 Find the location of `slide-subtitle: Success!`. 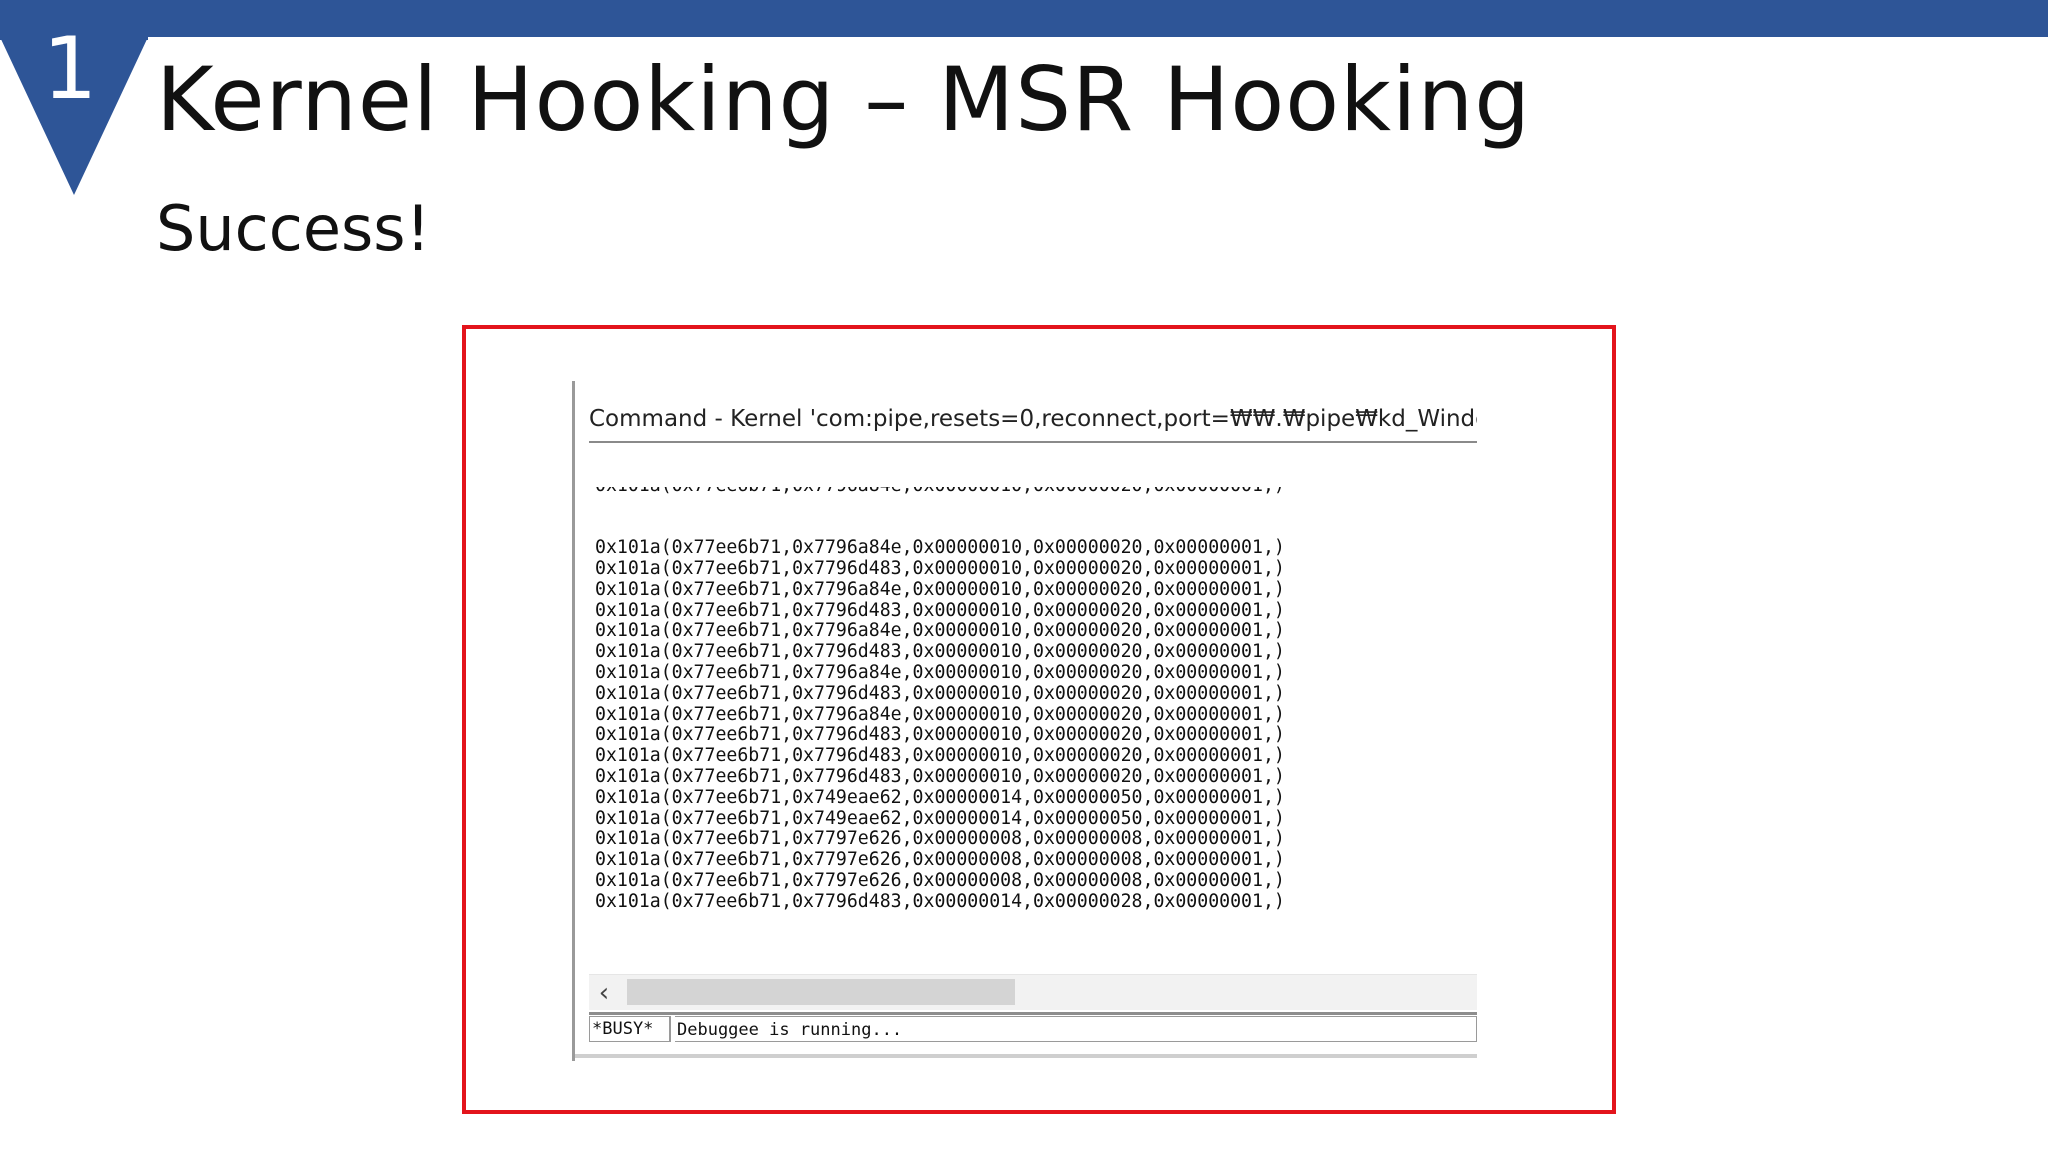

slide-subtitle: Success! is located at coordinates (293, 228).